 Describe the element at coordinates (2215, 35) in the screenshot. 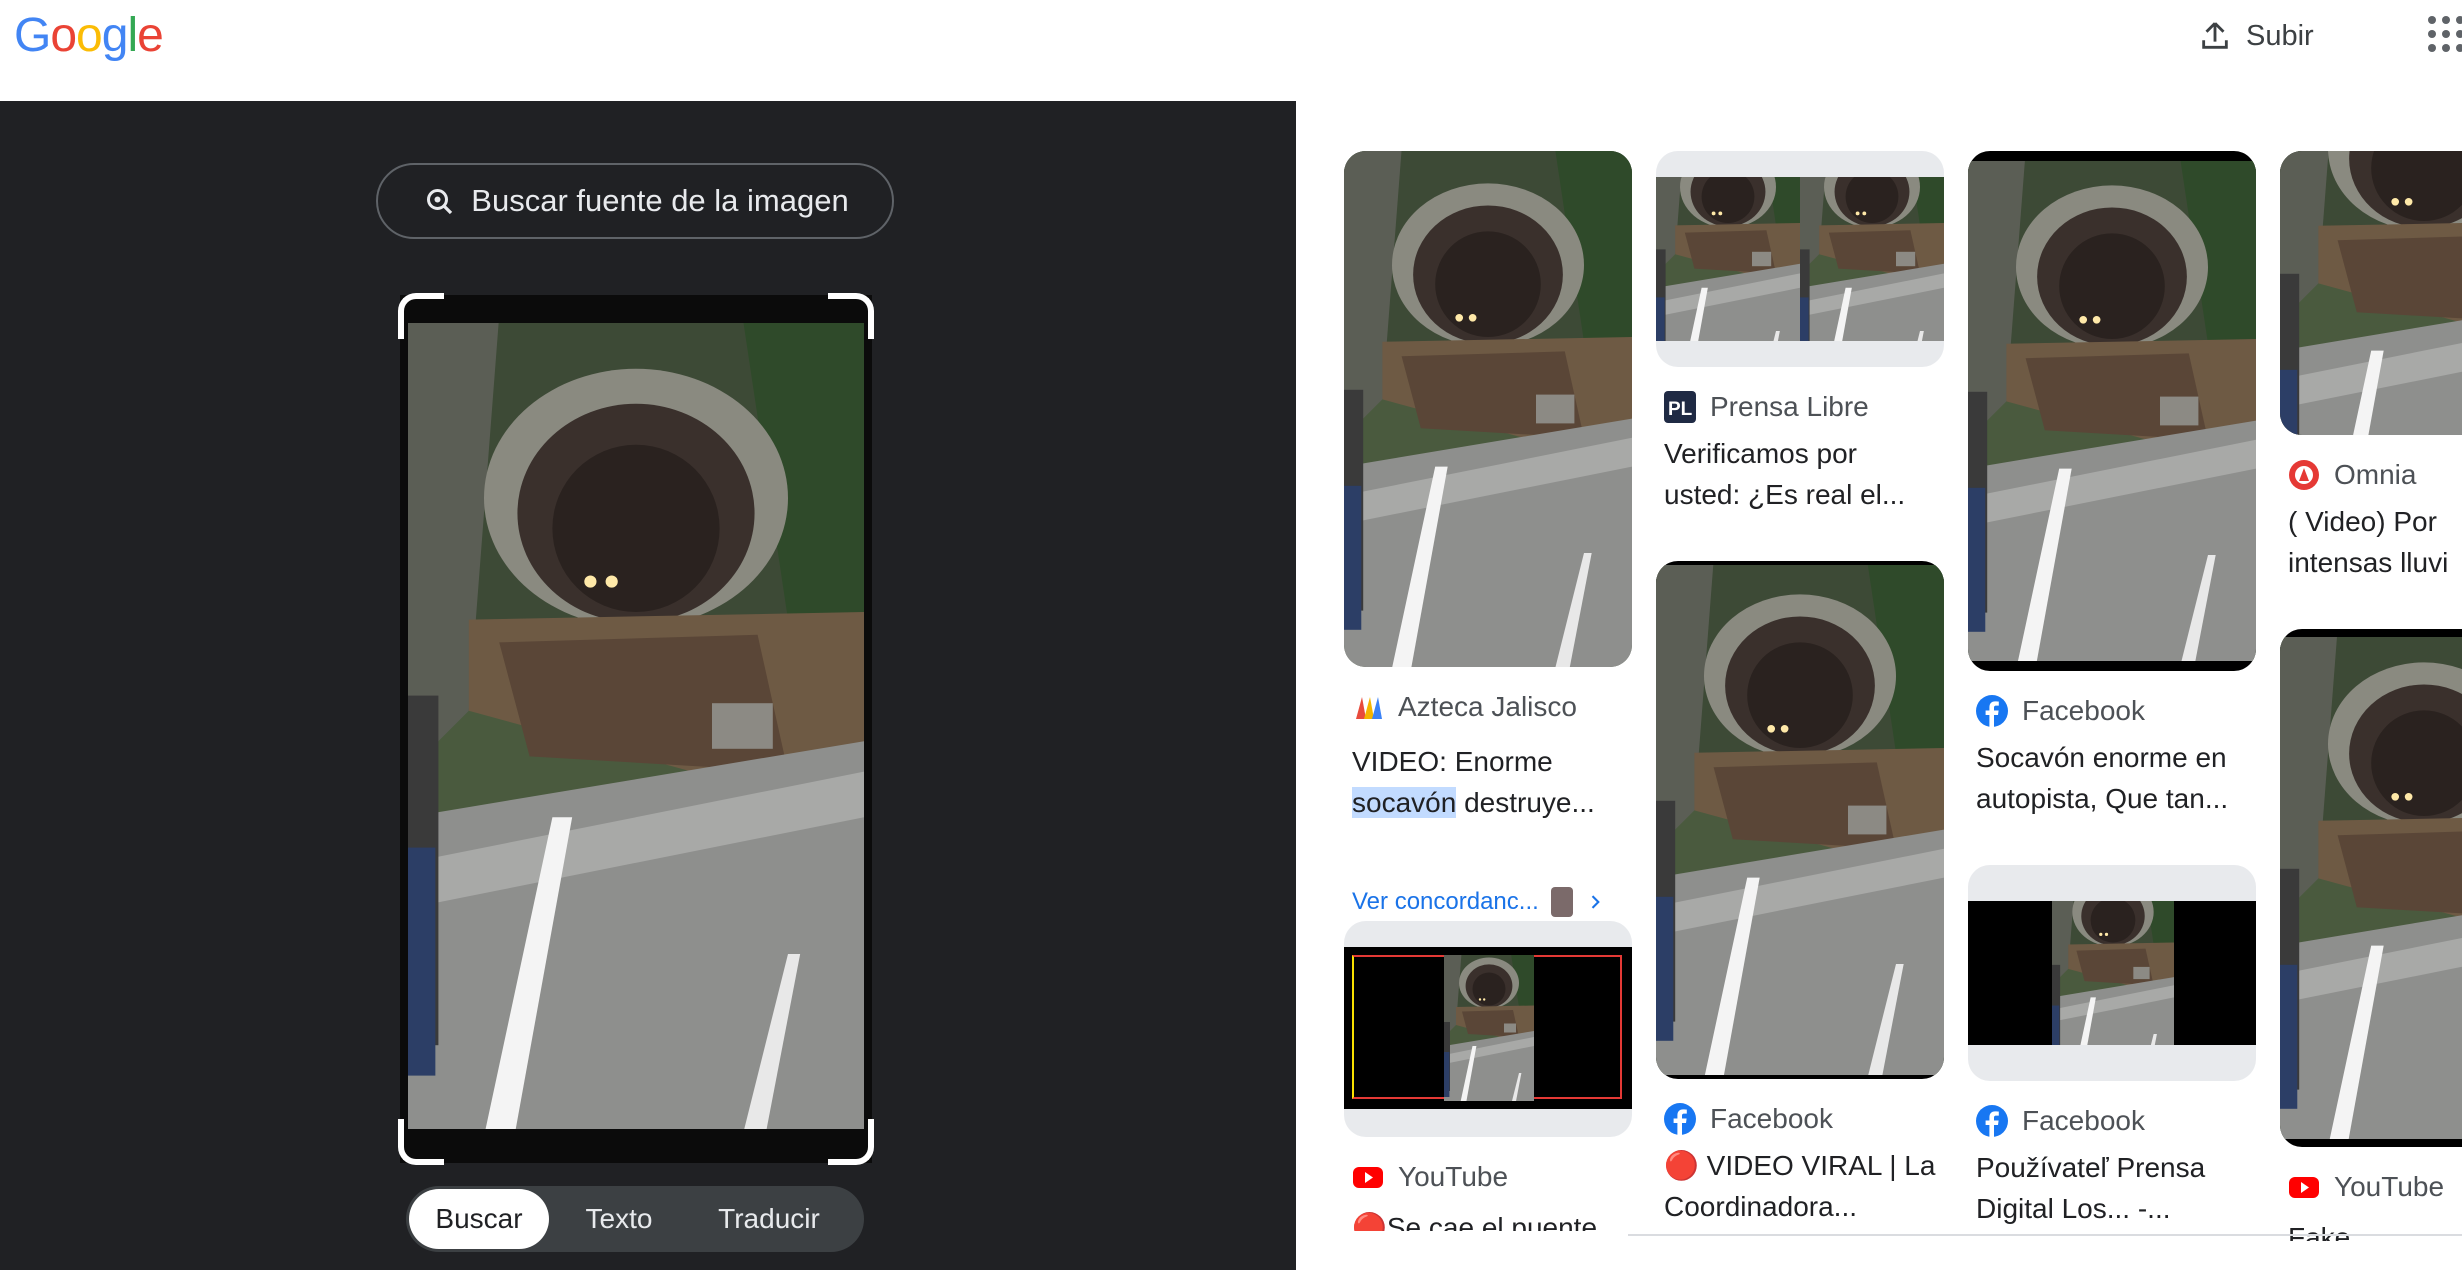

I see `upload-icon` at that location.